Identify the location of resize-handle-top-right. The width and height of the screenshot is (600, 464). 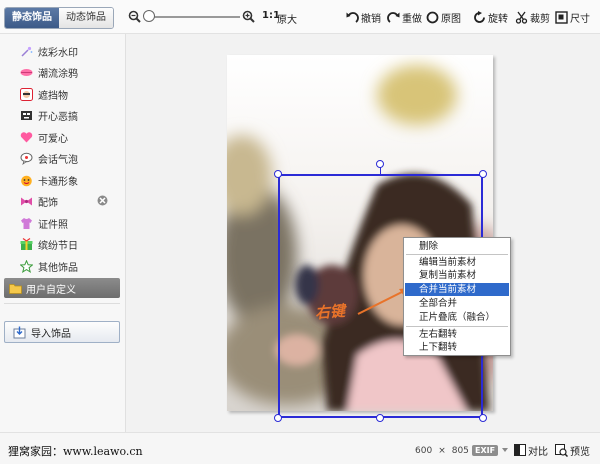
(483, 174).